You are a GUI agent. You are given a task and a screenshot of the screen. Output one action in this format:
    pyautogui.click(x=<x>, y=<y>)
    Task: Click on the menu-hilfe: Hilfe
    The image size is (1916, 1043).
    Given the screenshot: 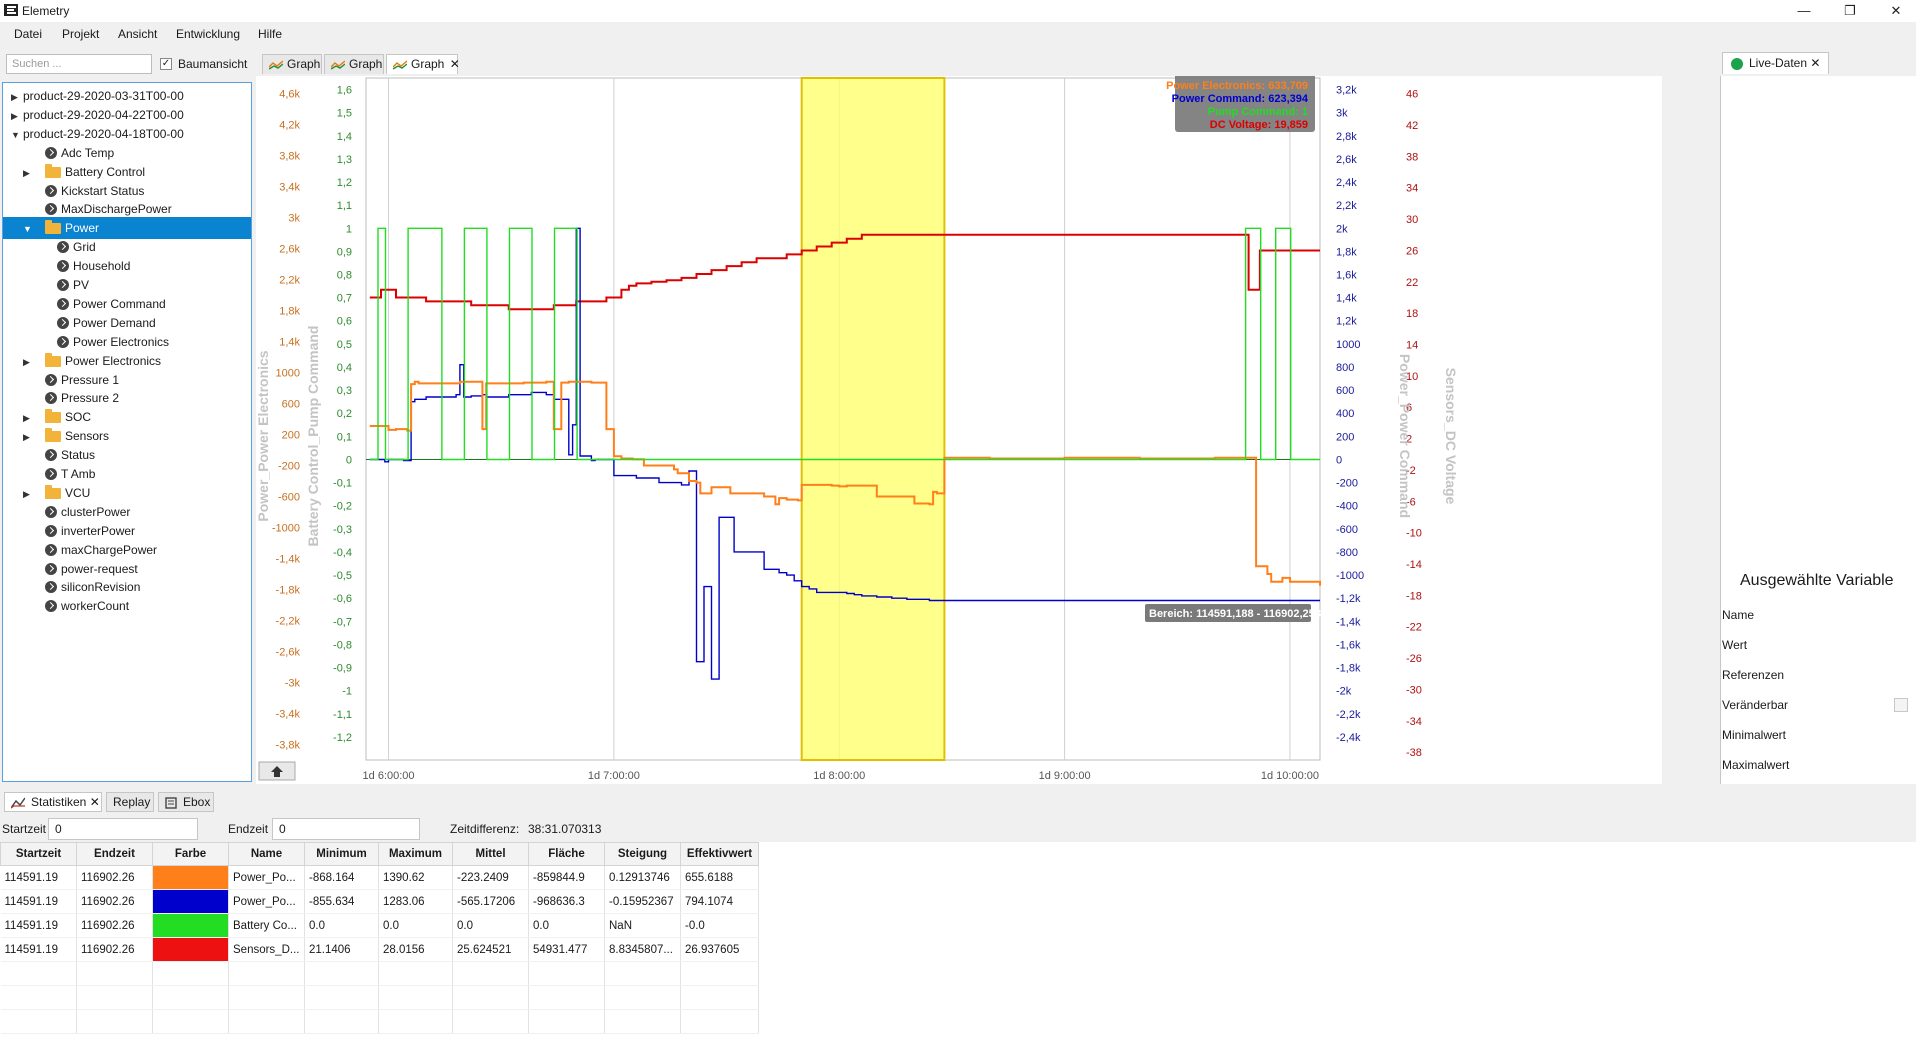 What is the action you would take?
    pyautogui.click(x=270, y=34)
    